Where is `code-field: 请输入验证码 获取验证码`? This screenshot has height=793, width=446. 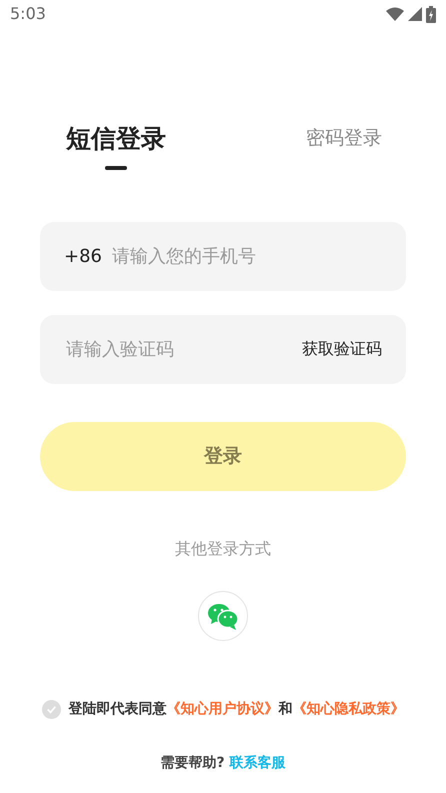 code-field: 请输入验证码 获取验证码 is located at coordinates (223, 349).